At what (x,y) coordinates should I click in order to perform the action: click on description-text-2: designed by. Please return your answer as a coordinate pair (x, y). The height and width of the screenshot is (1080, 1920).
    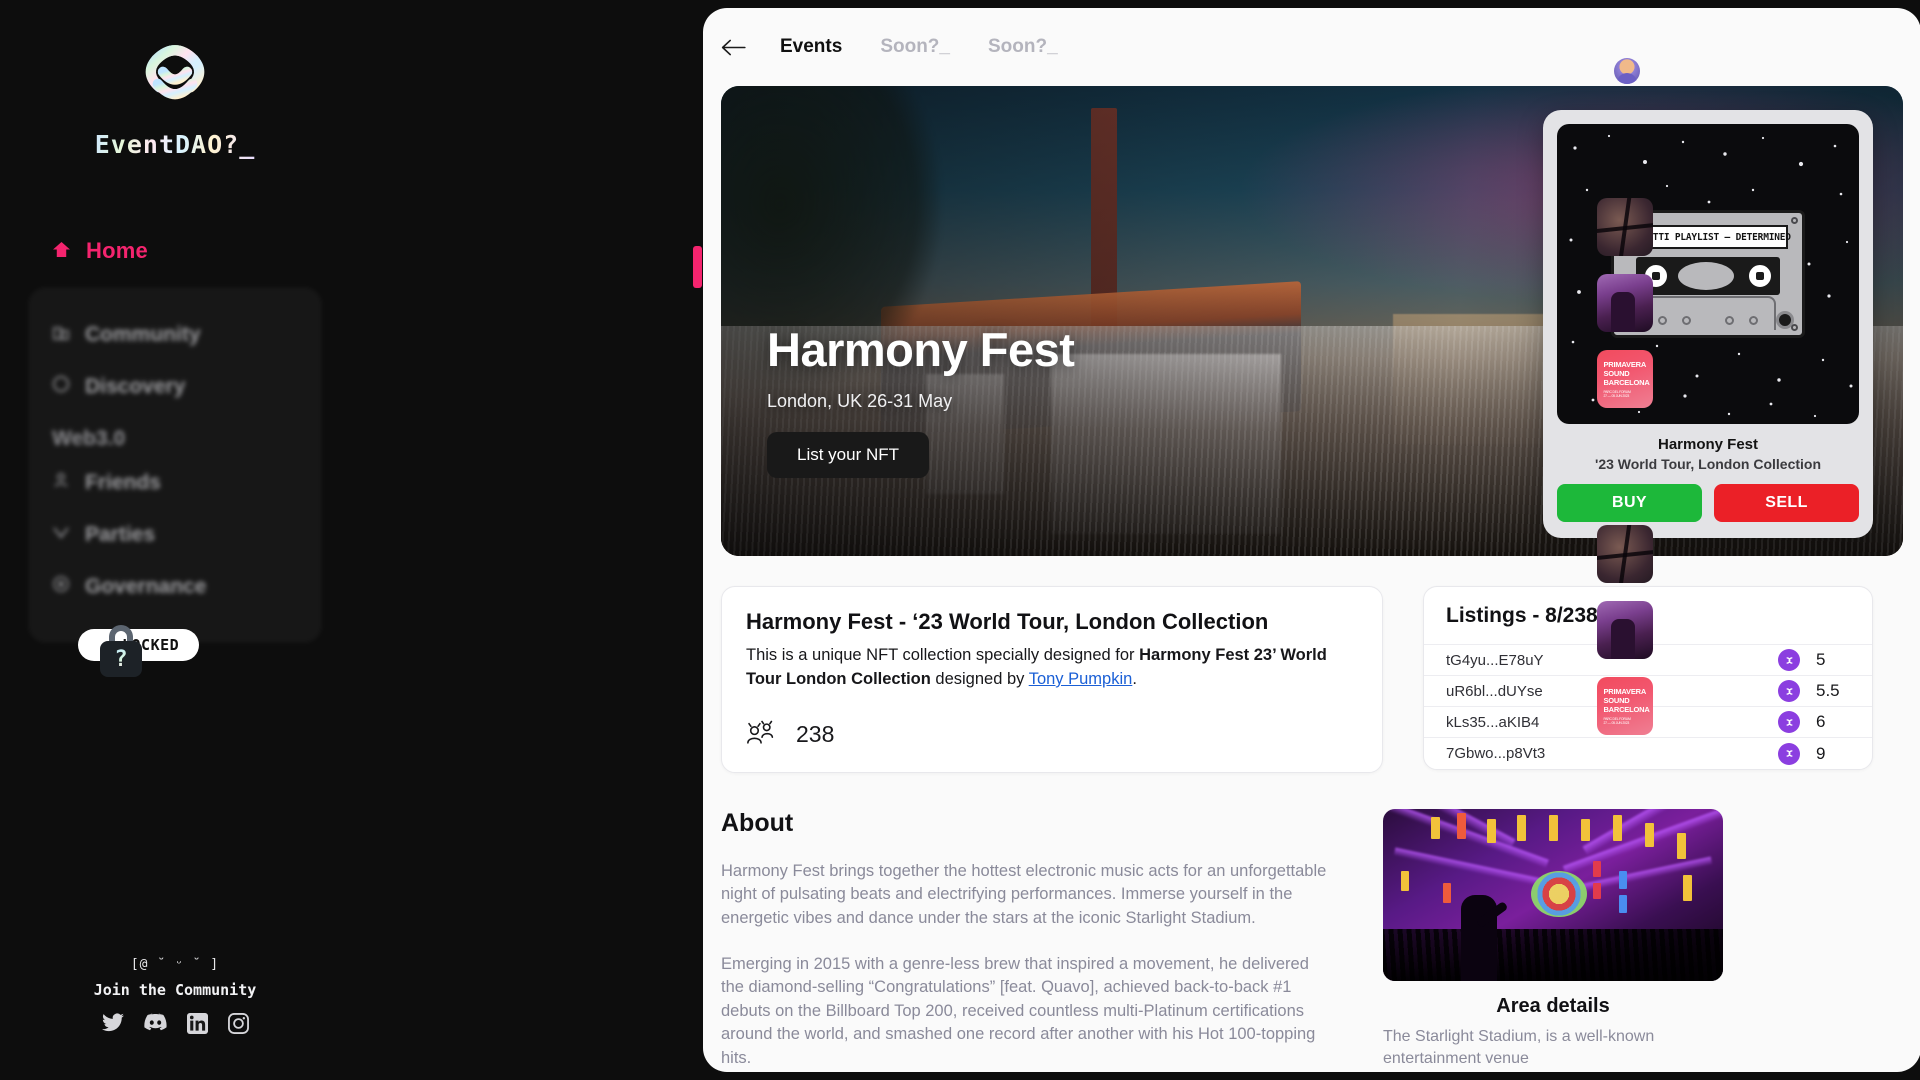
    Looking at the image, I should click on (979, 678).